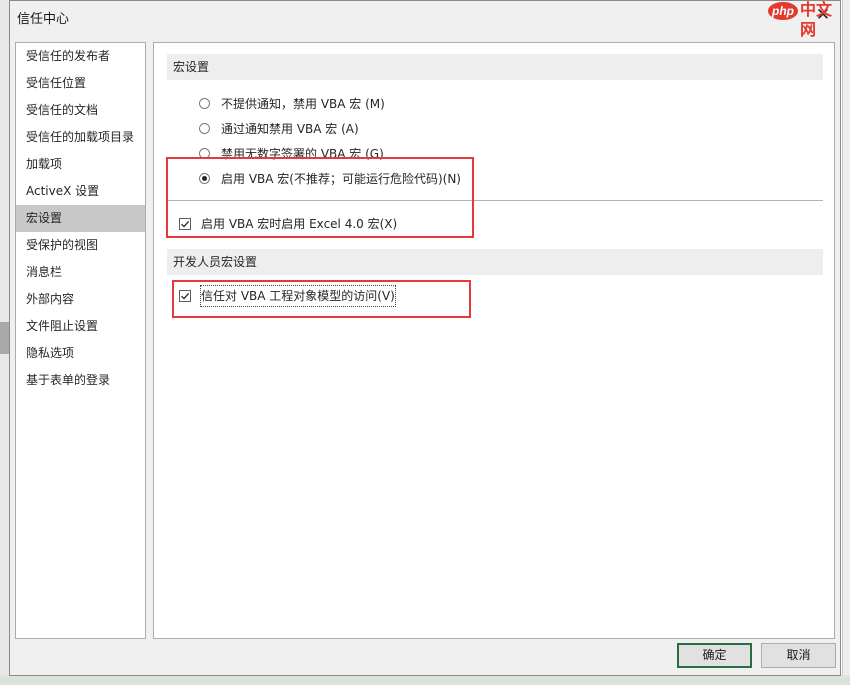  I want to click on sidebar-item-external-content: 外部内容, so click(80, 299).